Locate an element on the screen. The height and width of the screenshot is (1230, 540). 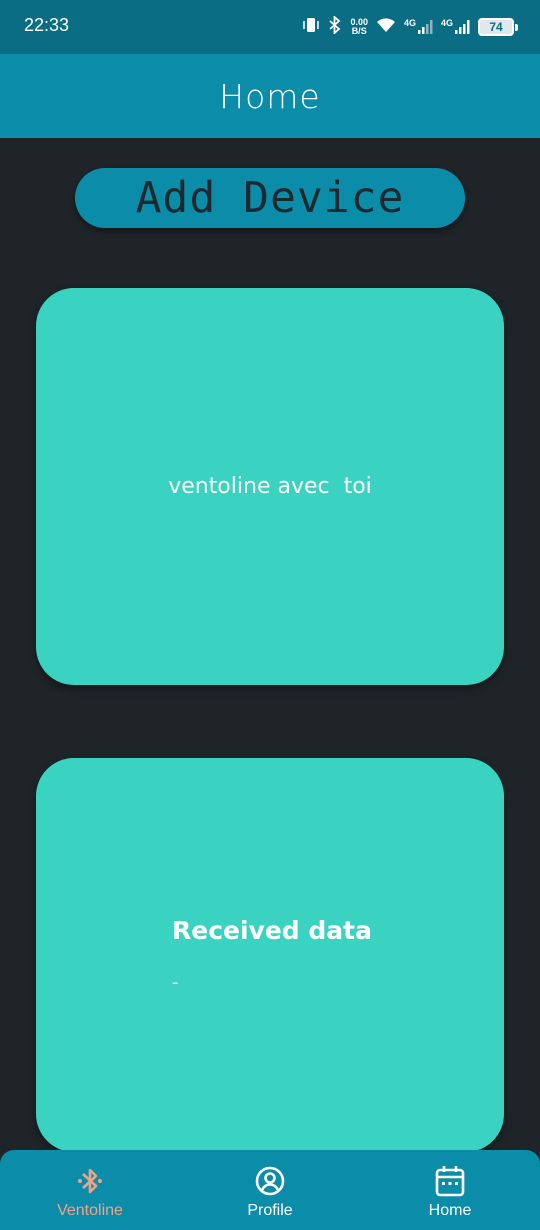
signal-sim2-icon: 4G is located at coordinates (455, 27).